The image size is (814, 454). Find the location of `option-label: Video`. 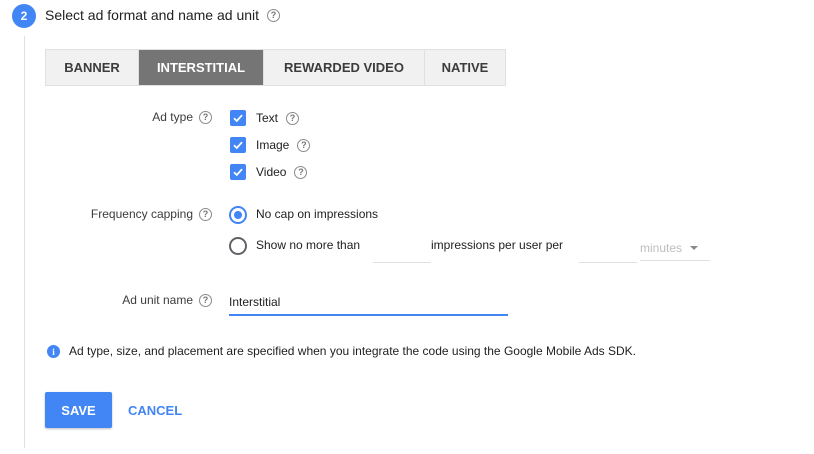

option-label: Video is located at coordinates (271, 172).